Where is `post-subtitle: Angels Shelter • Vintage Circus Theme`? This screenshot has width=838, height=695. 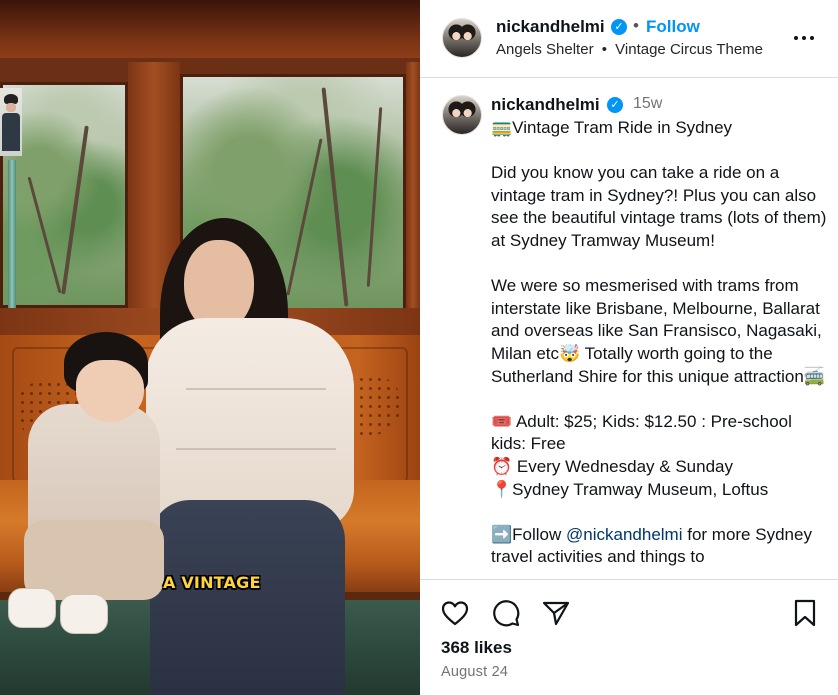 post-subtitle: Angels Shelter • Vintage Circus Theme is located at coordinates (631, 49).